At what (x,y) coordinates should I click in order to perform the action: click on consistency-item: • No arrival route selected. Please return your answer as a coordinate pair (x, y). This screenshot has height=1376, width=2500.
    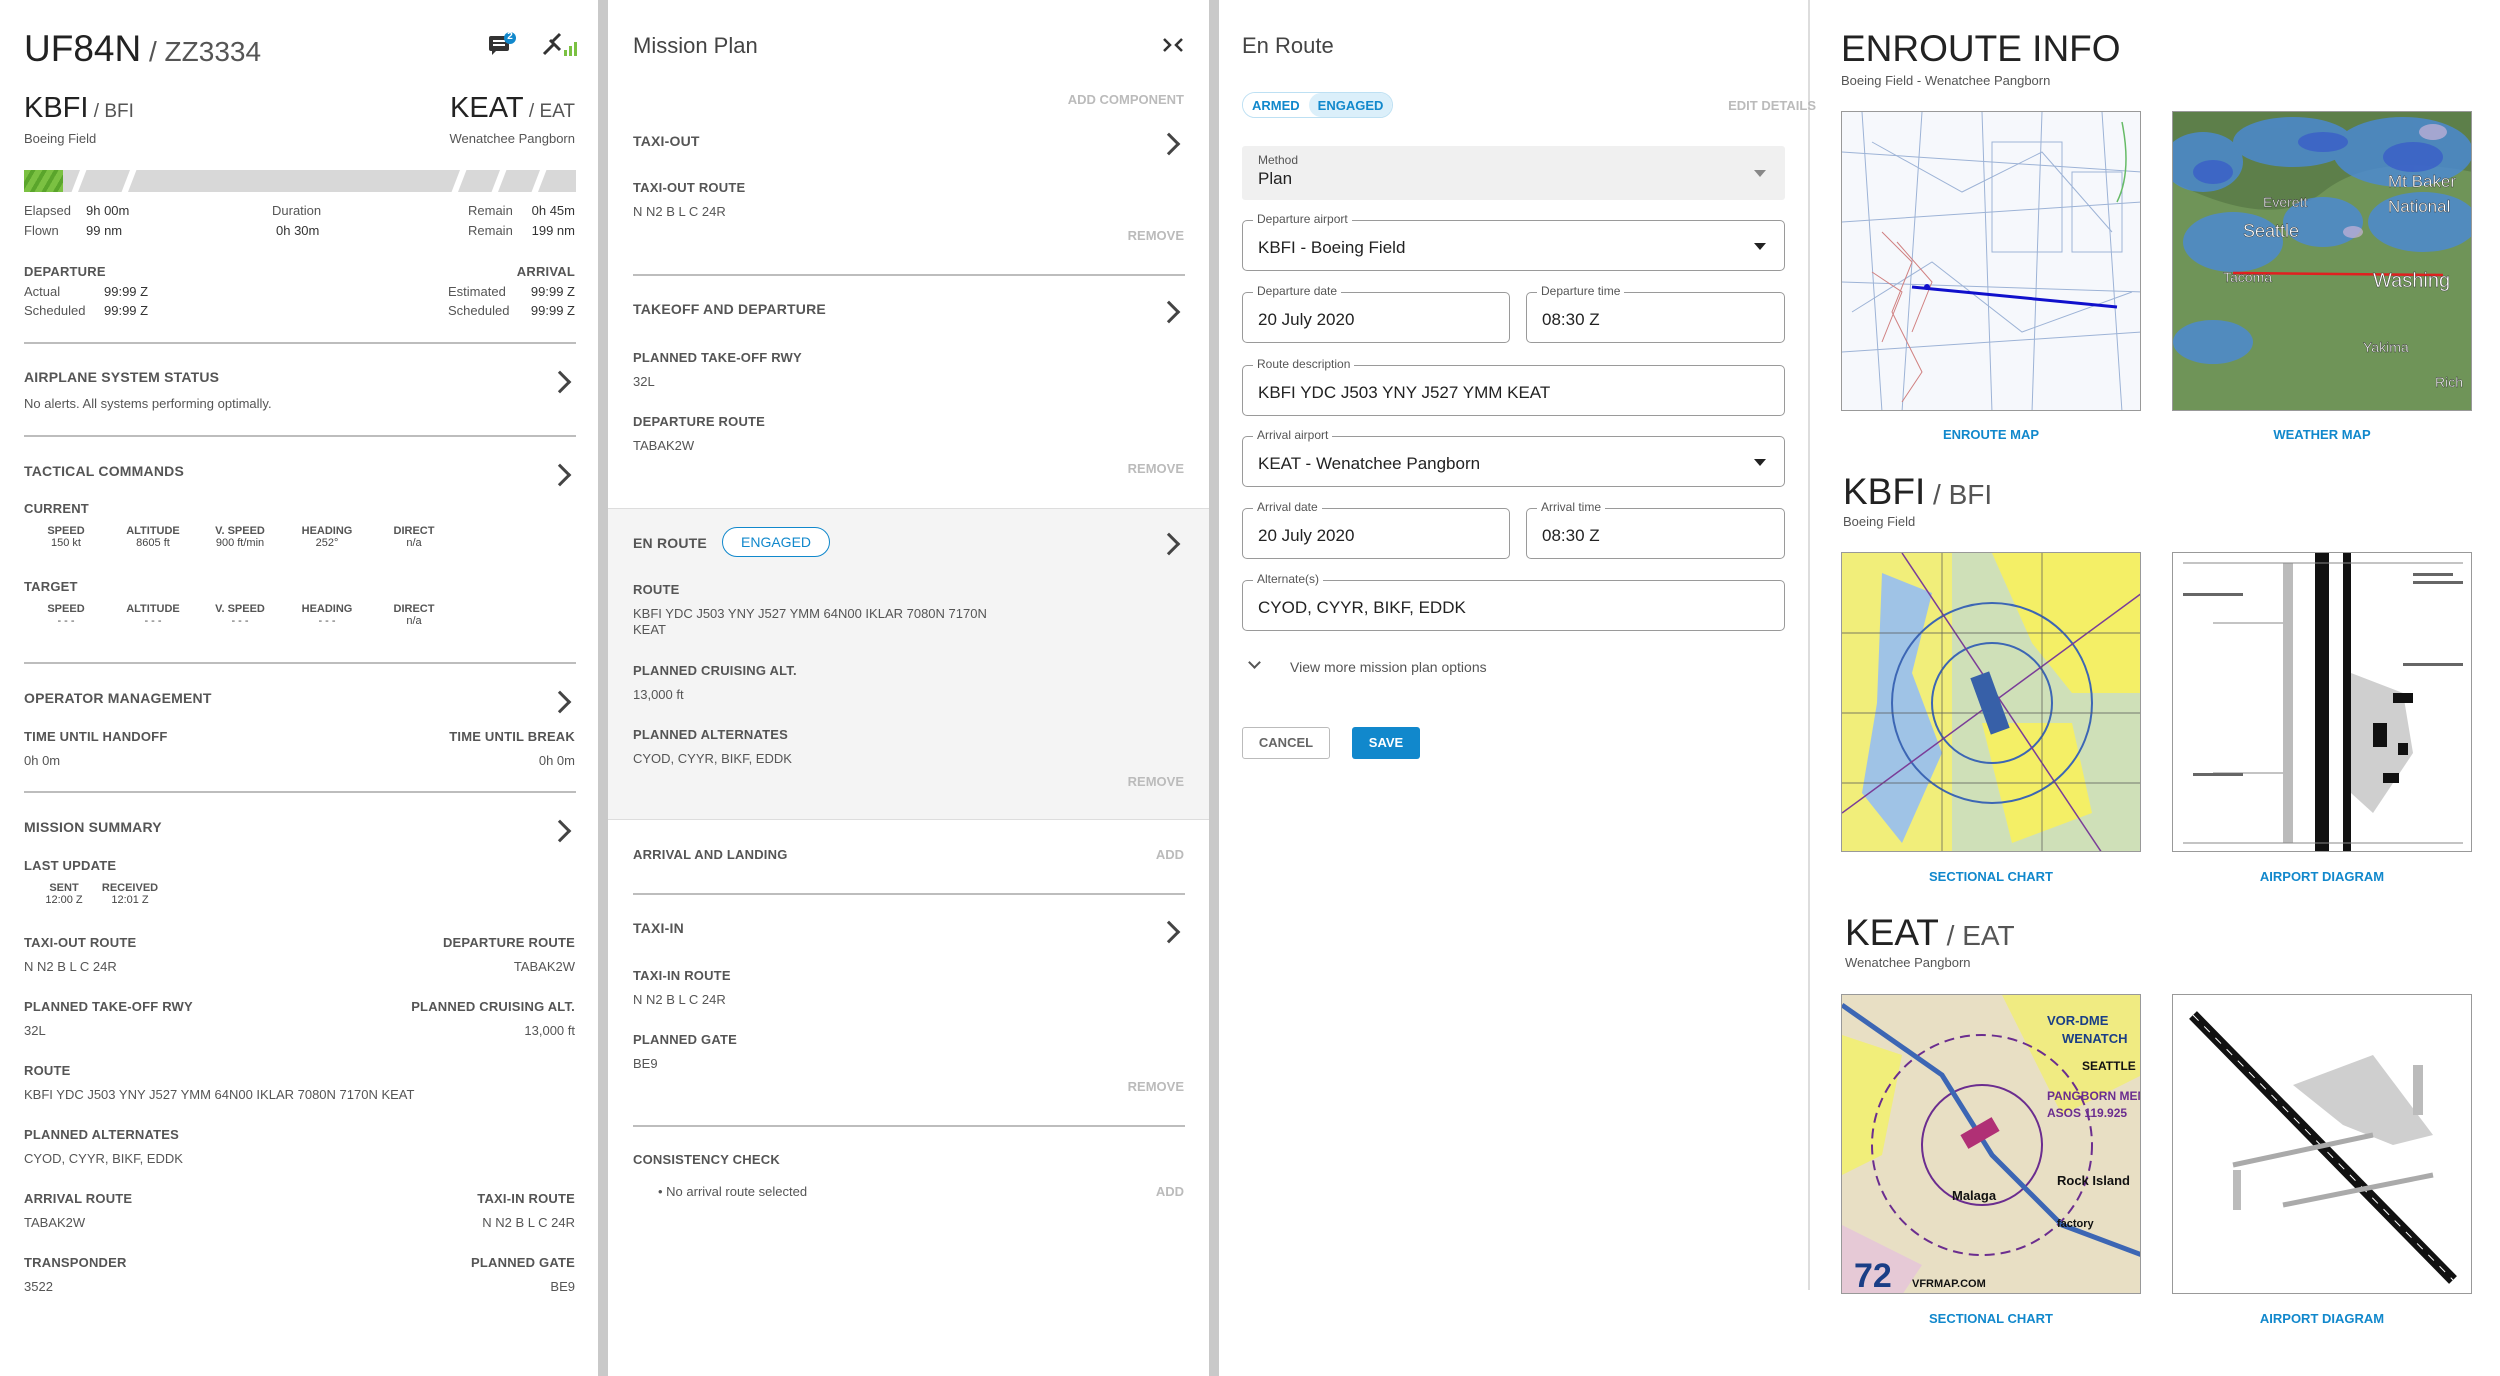
    Looking at the image, I should click on (733, 1191).